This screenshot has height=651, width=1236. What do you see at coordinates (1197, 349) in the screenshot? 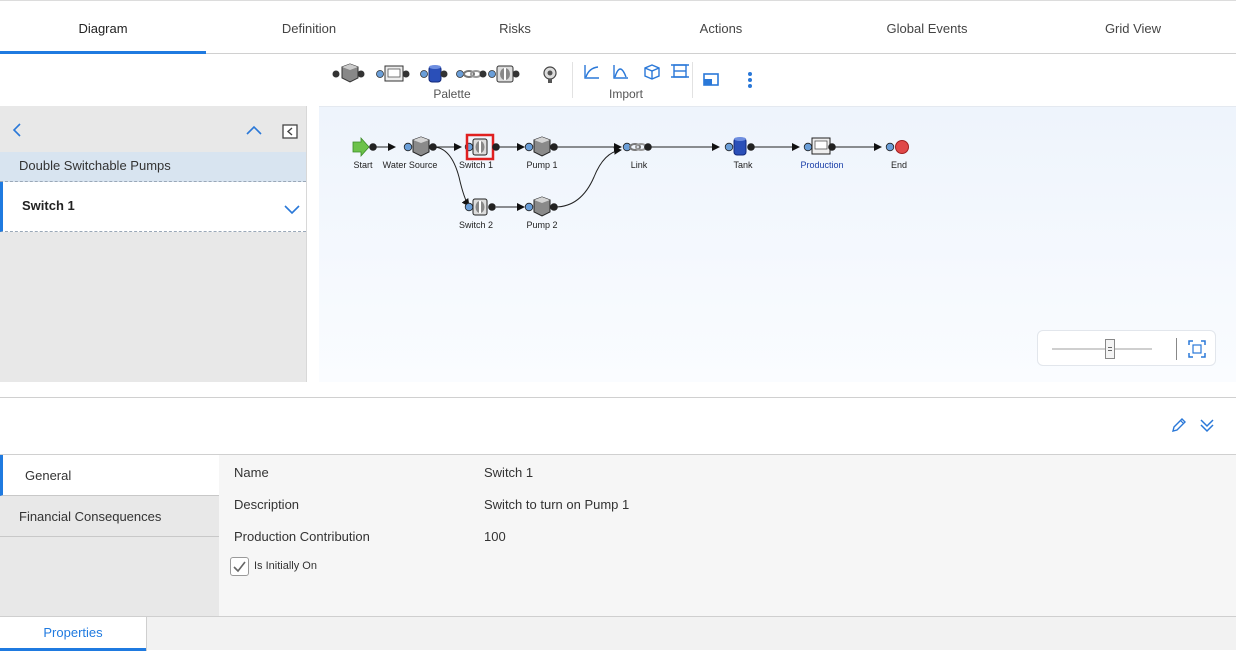
I see `fit-to-screen-icon` at bounding box center [1197, 349].